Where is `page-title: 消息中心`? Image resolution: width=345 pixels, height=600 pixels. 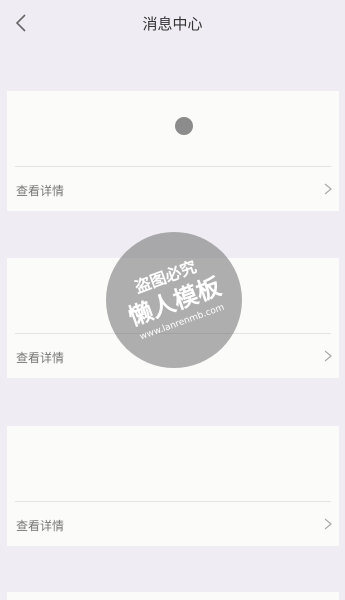 page-title: 消息中心 is located at coordinates (172, 24).